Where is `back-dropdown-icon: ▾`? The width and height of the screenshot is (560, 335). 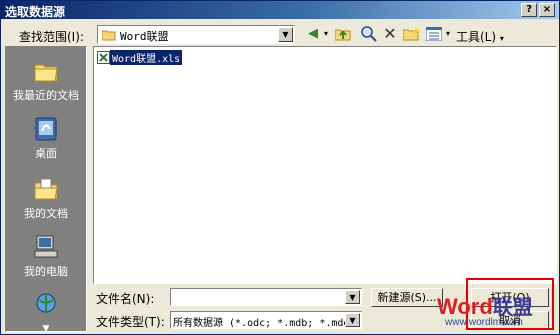 back-dropdown-icon: ▾ is located at coordinates (326, 34).